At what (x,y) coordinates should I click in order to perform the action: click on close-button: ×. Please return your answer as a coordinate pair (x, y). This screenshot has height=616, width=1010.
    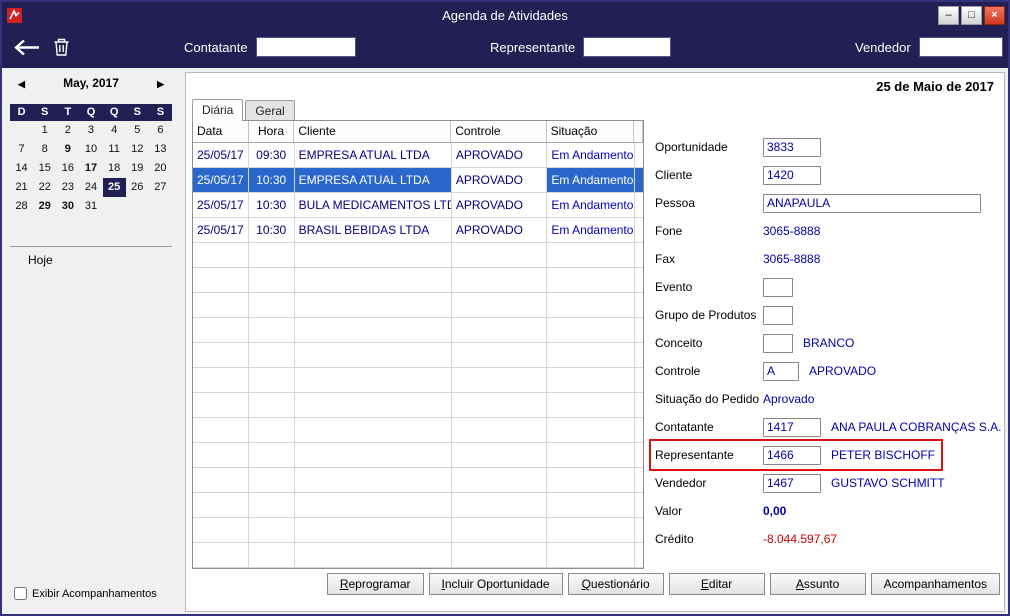
    Looking at the image, I should click on (994, 15).